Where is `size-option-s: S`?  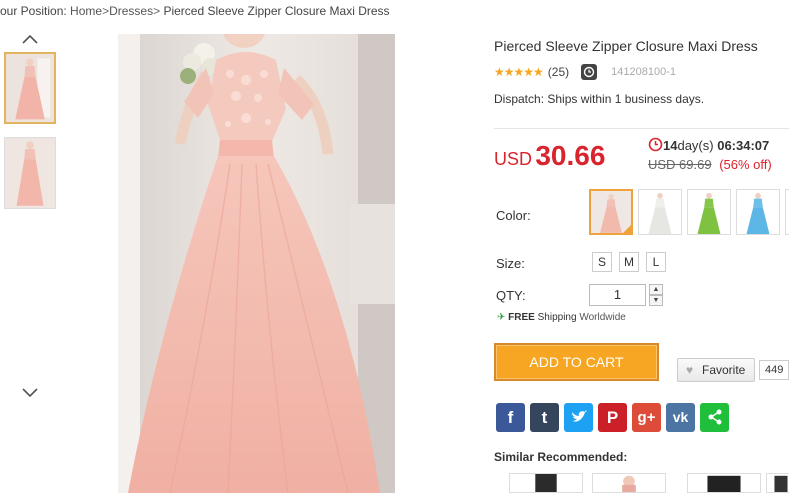
size-option-s: S is located at coordinates (602, 262).